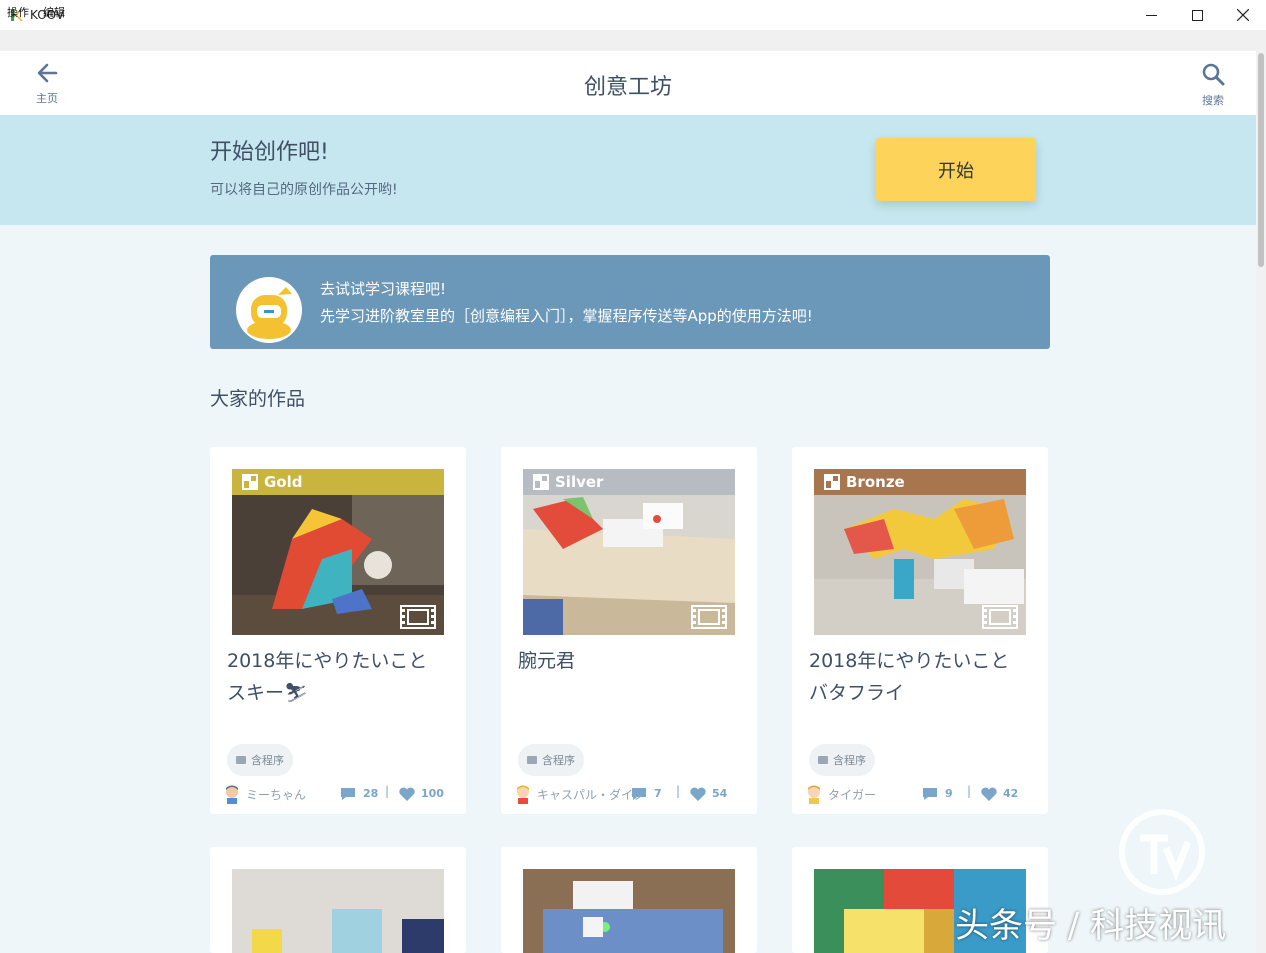  What do you see at coordinates (589, 794) in the screenshot?
I see `user-name: キャスパル・ダイクン` at bounding box center [589, 794].